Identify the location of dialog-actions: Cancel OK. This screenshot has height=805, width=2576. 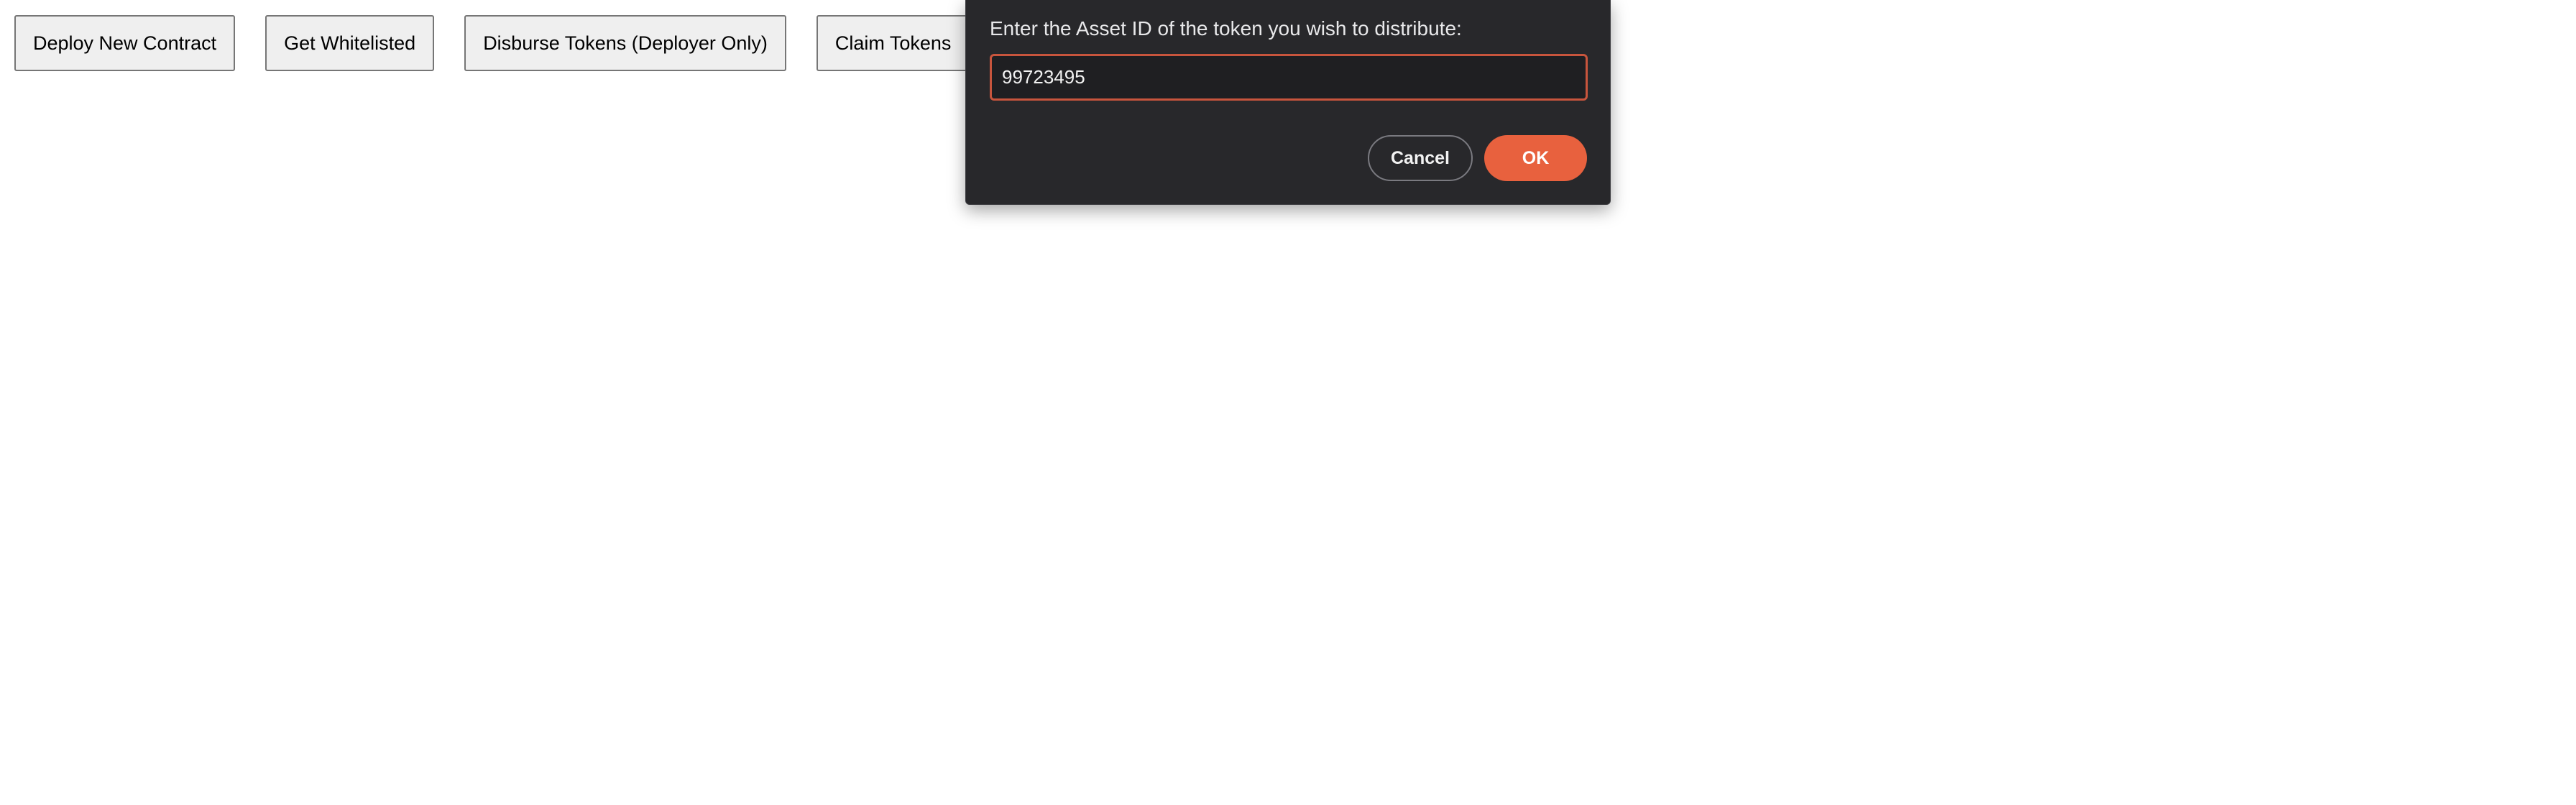
(1477, 158).